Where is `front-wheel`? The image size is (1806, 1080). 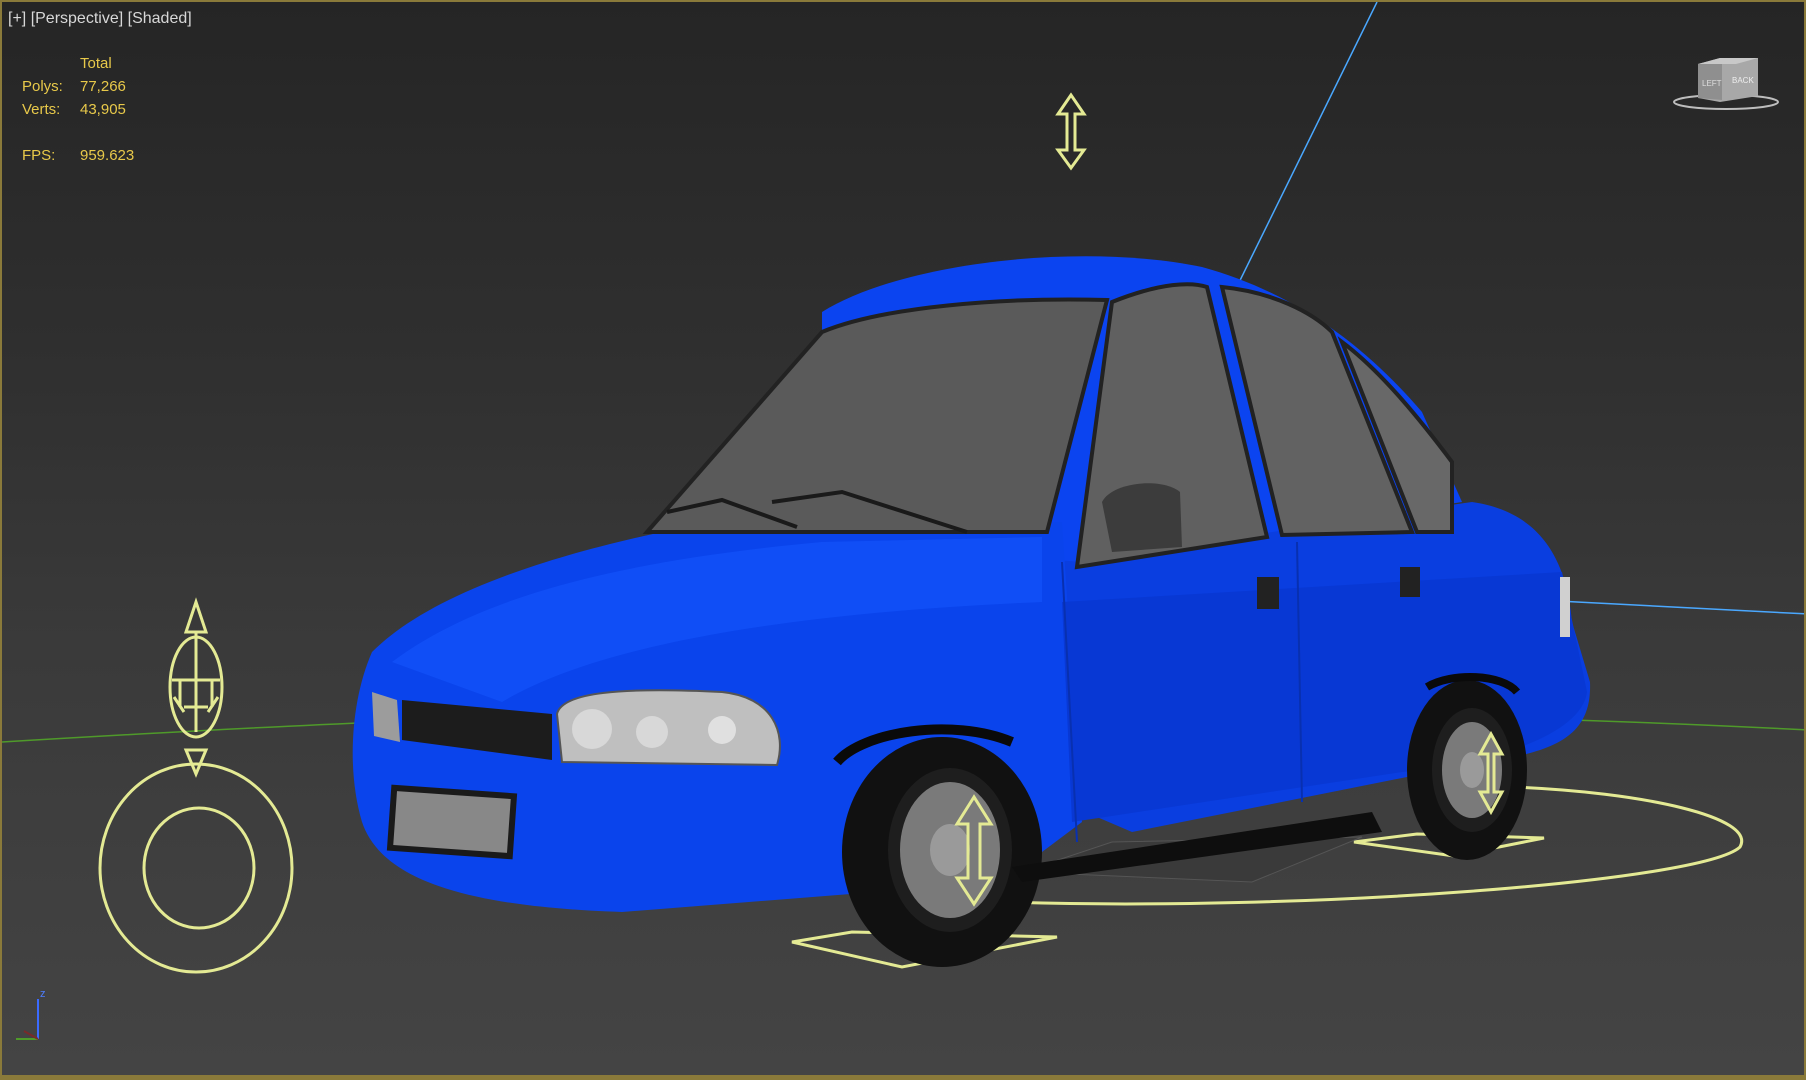 front-wheel is located at coordinates (942, 852).